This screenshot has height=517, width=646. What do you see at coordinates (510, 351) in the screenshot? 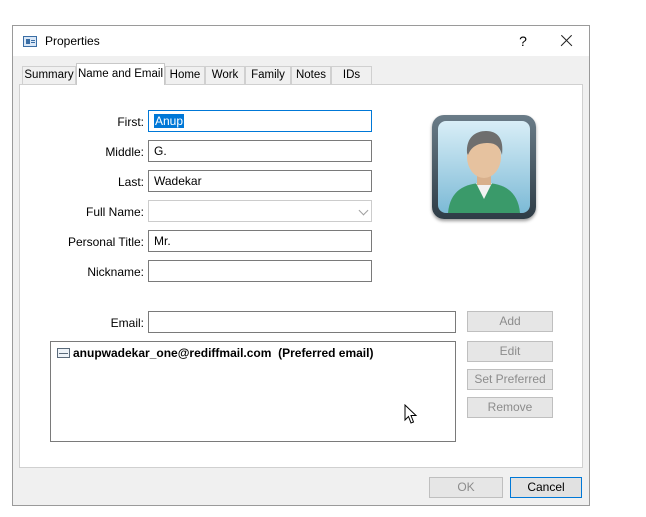
I see `edit-email-button: Edit` at bounding box center [510, 351].